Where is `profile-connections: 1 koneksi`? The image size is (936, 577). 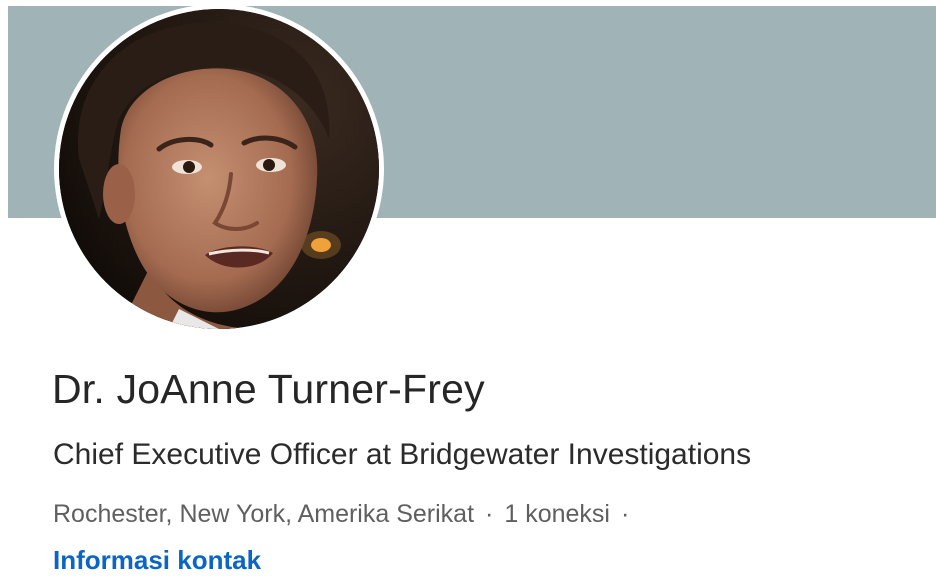
profile-connections: 1 koneksi is located at coordinates (557, 514).